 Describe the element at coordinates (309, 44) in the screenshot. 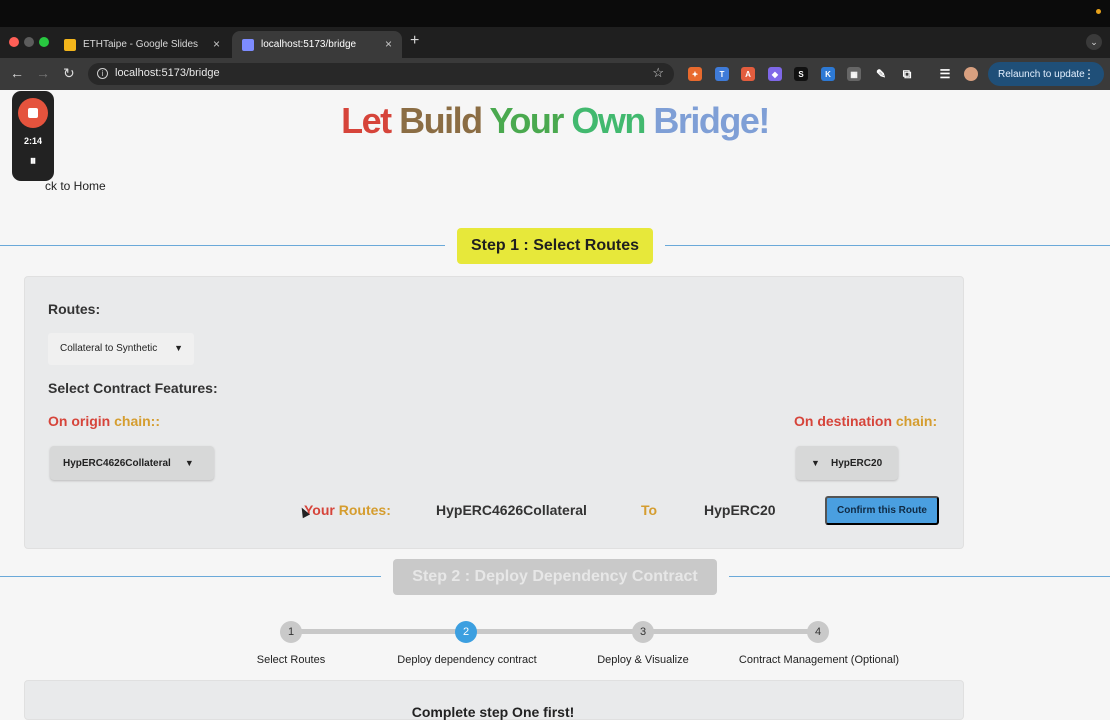

I see `tab-bridge-label: localhost:5173/bridge` at that location.